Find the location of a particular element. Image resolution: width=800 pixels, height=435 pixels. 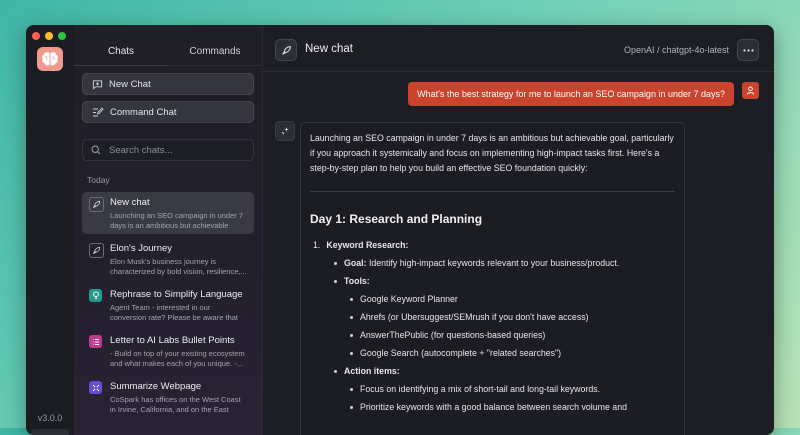

window-controls is located at coordinates (49, 36).